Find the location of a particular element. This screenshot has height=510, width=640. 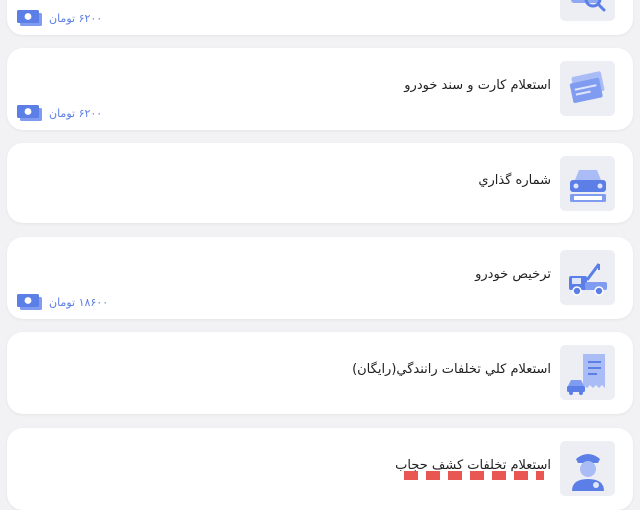

service-card: ۶۲۰۰ تومان is located at coordinates (320, 17).